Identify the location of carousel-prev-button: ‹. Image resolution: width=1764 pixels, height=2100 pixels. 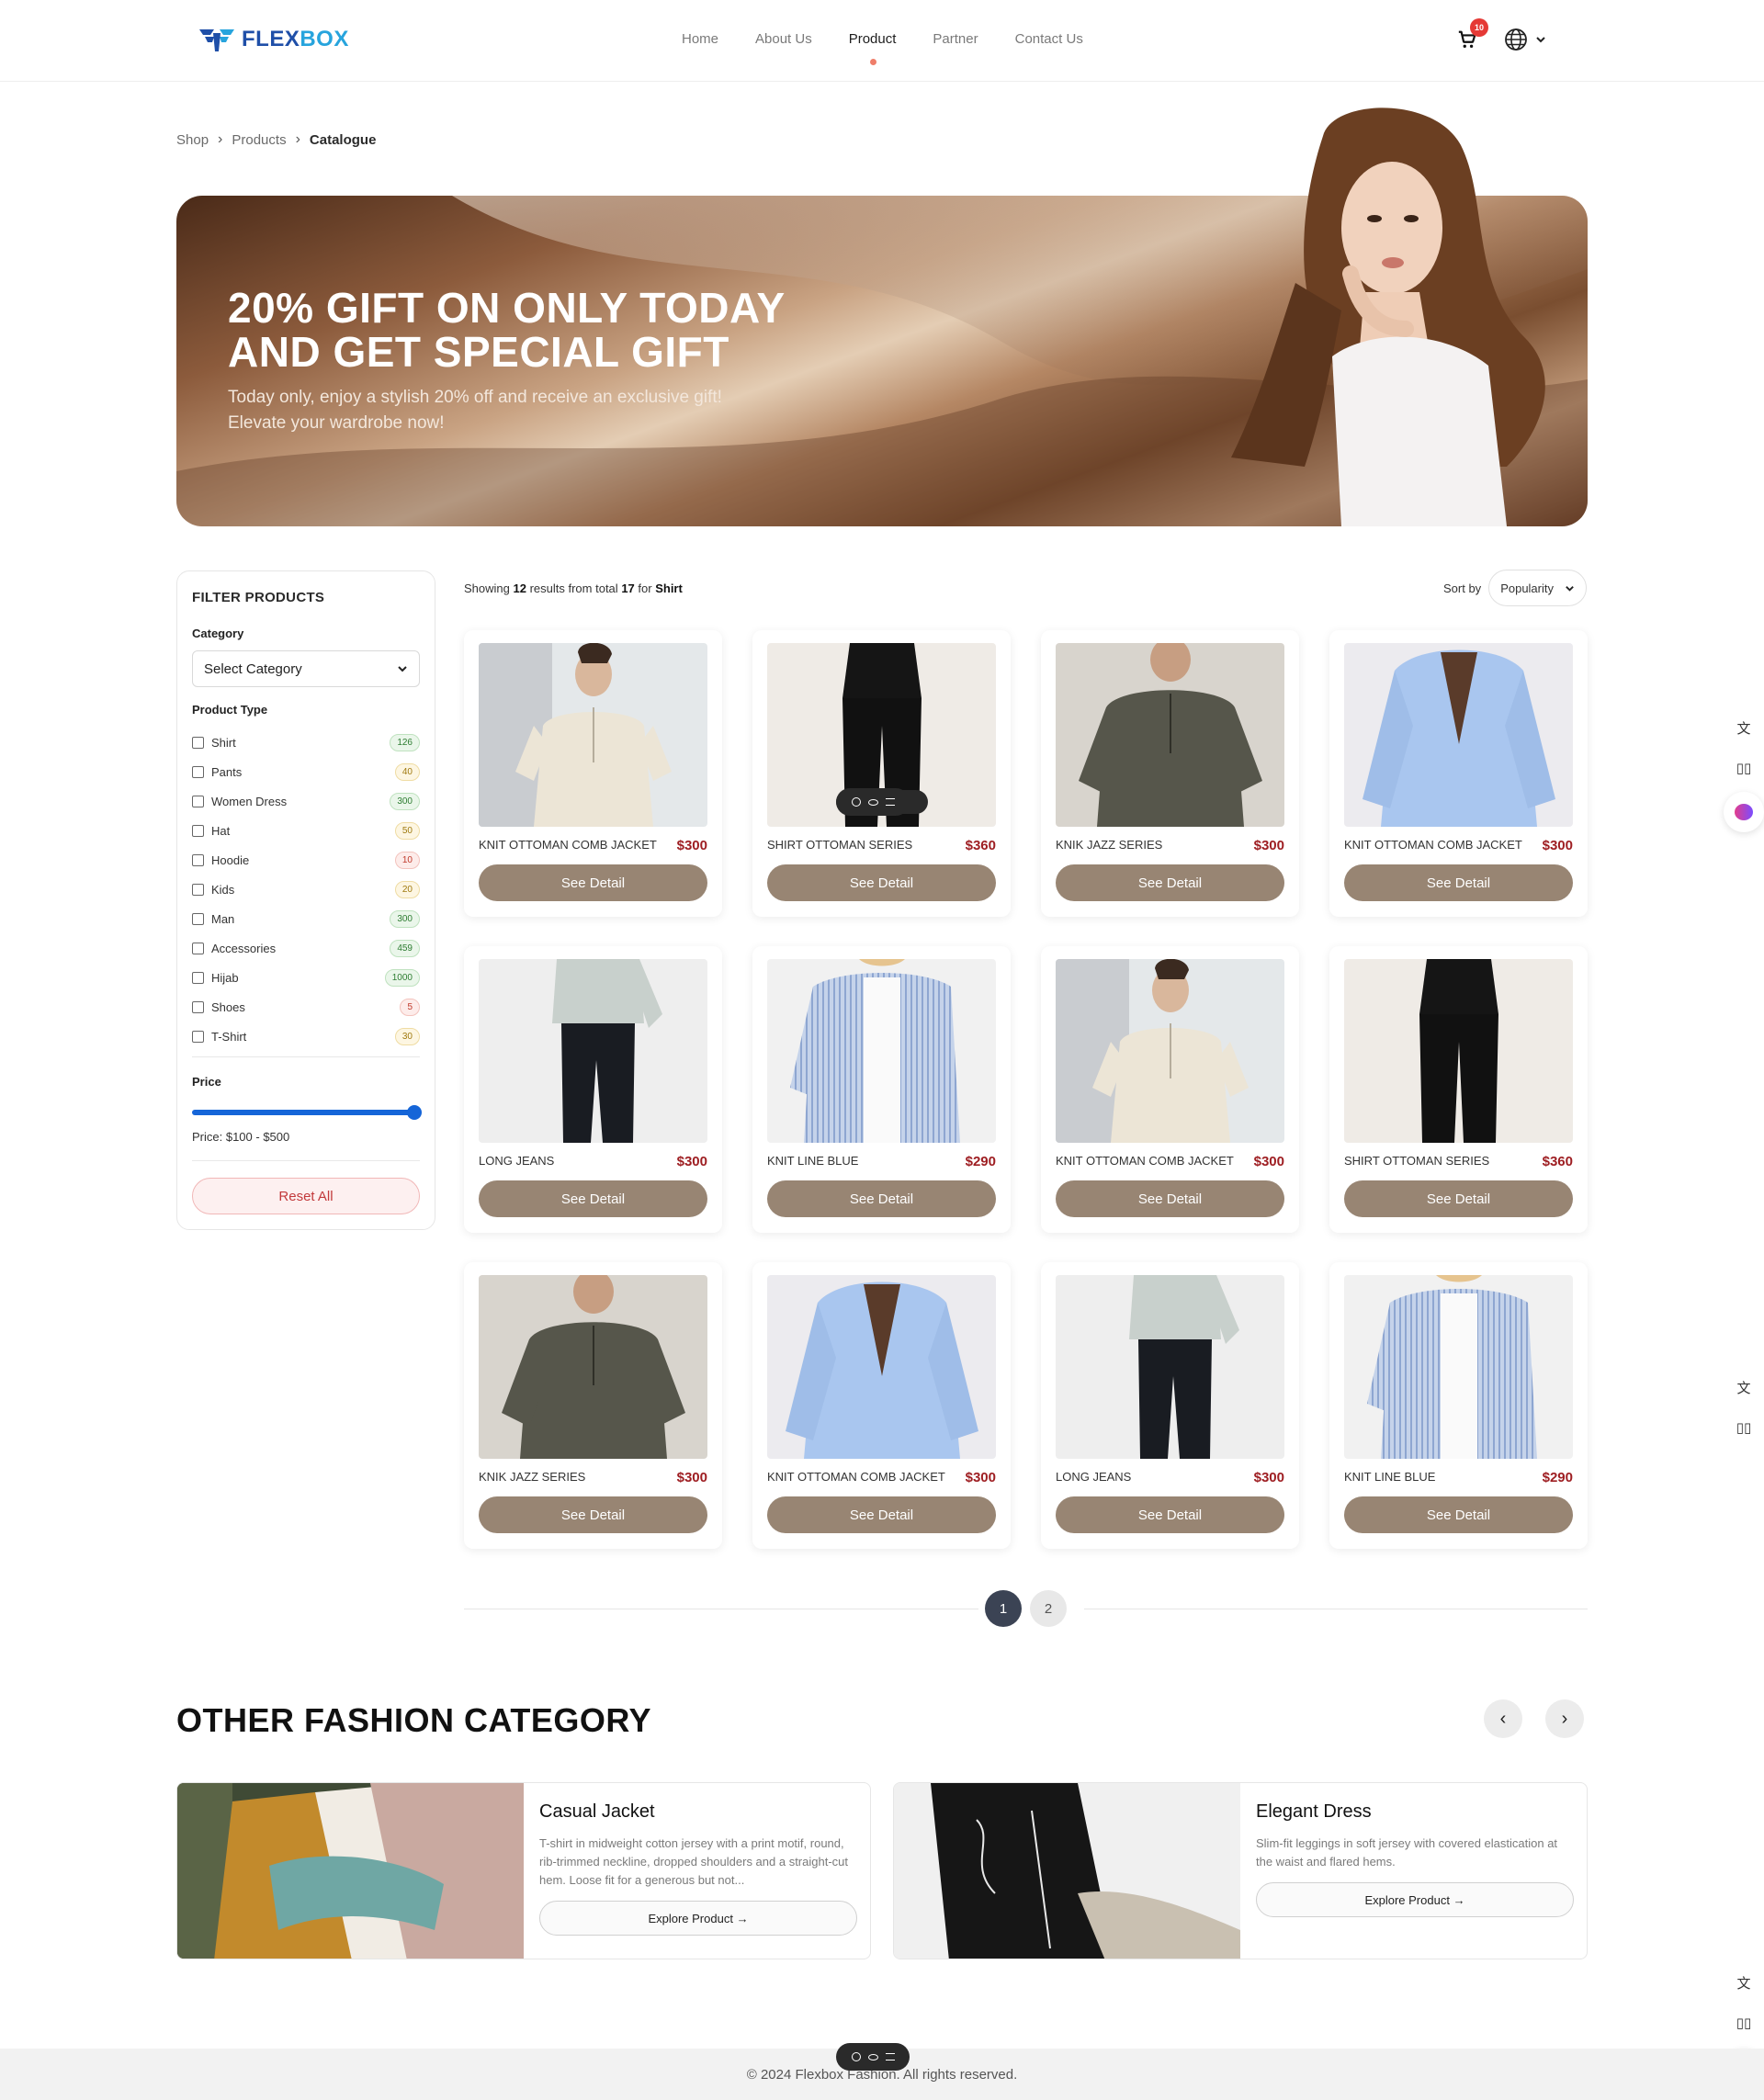
(1503, 1718).